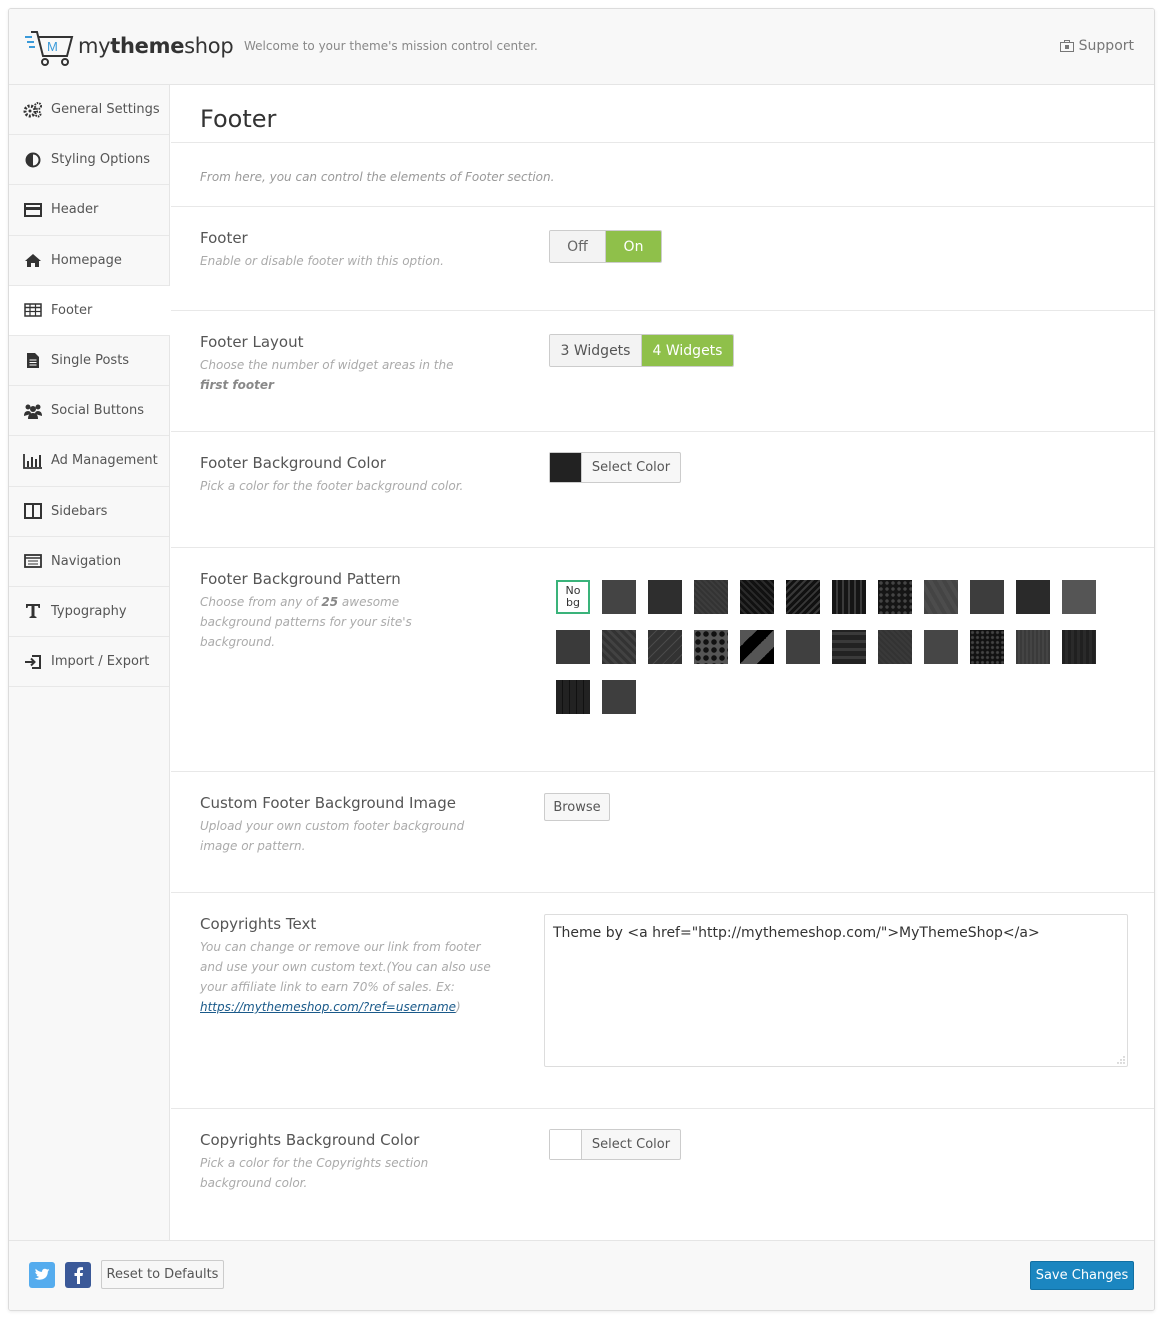  I want to click on facebook-icon, so click(78, 1275).